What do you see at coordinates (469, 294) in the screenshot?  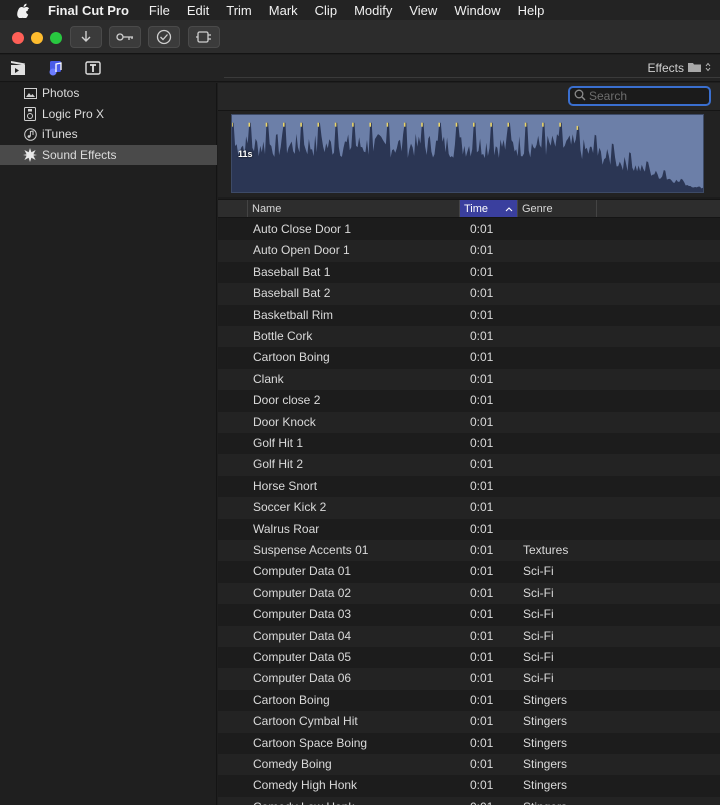 I see `table-row: Baseball Bat 2 0:01` at bounding box center [469, 294].